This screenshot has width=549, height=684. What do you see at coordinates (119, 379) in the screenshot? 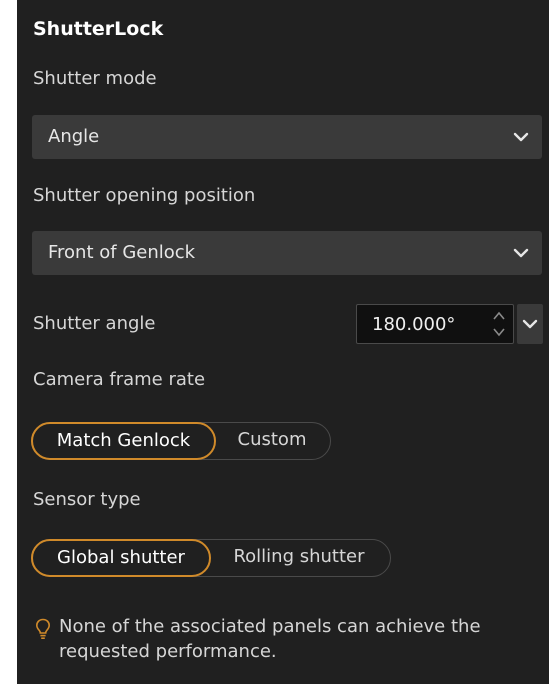
I see `frame-rate-label: Camera frame rate` at bounding box center [119, 379].